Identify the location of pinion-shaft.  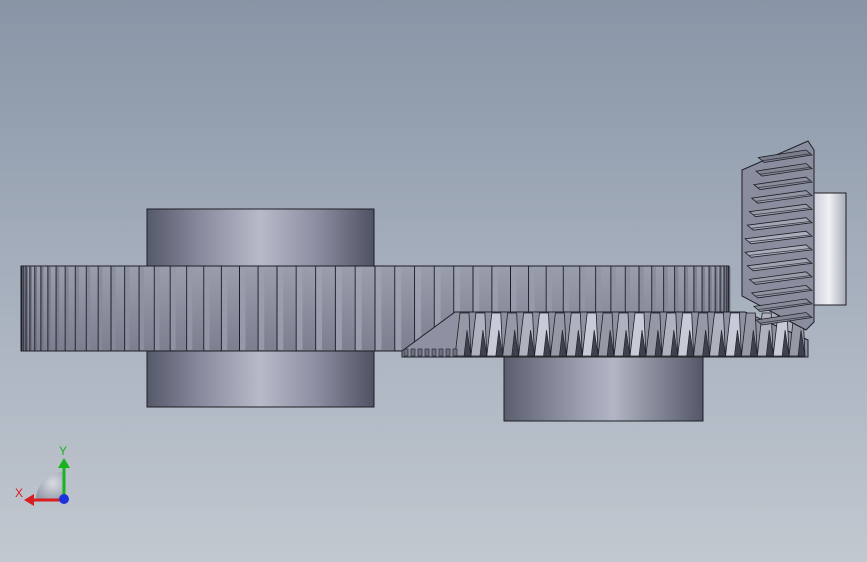
(829, 249).